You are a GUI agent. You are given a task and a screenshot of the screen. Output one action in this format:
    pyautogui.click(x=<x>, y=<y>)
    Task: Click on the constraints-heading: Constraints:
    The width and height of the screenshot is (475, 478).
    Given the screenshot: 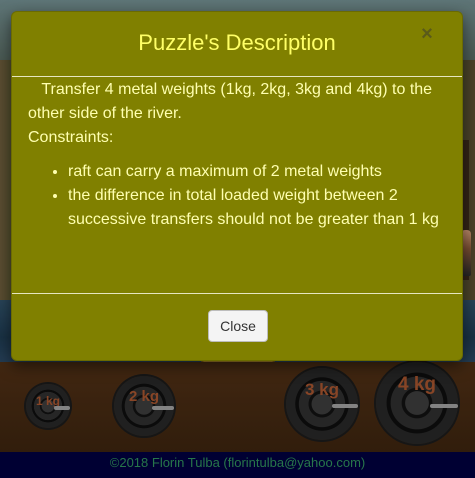 What is the action you would take?
    pyautogui.click(x=71, y=137)
    